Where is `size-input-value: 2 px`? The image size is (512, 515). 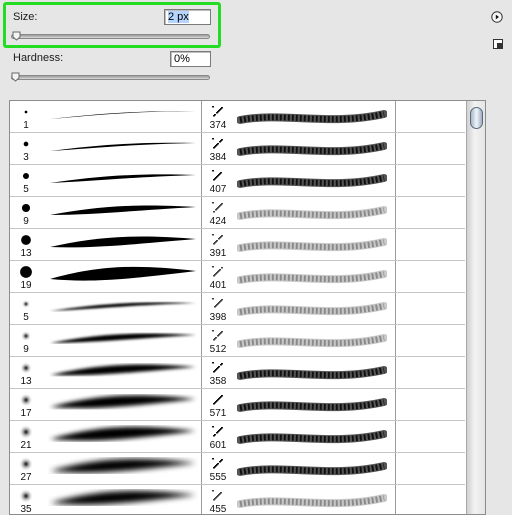 size-input-value: 2 px is located at coordinates (178, 17).